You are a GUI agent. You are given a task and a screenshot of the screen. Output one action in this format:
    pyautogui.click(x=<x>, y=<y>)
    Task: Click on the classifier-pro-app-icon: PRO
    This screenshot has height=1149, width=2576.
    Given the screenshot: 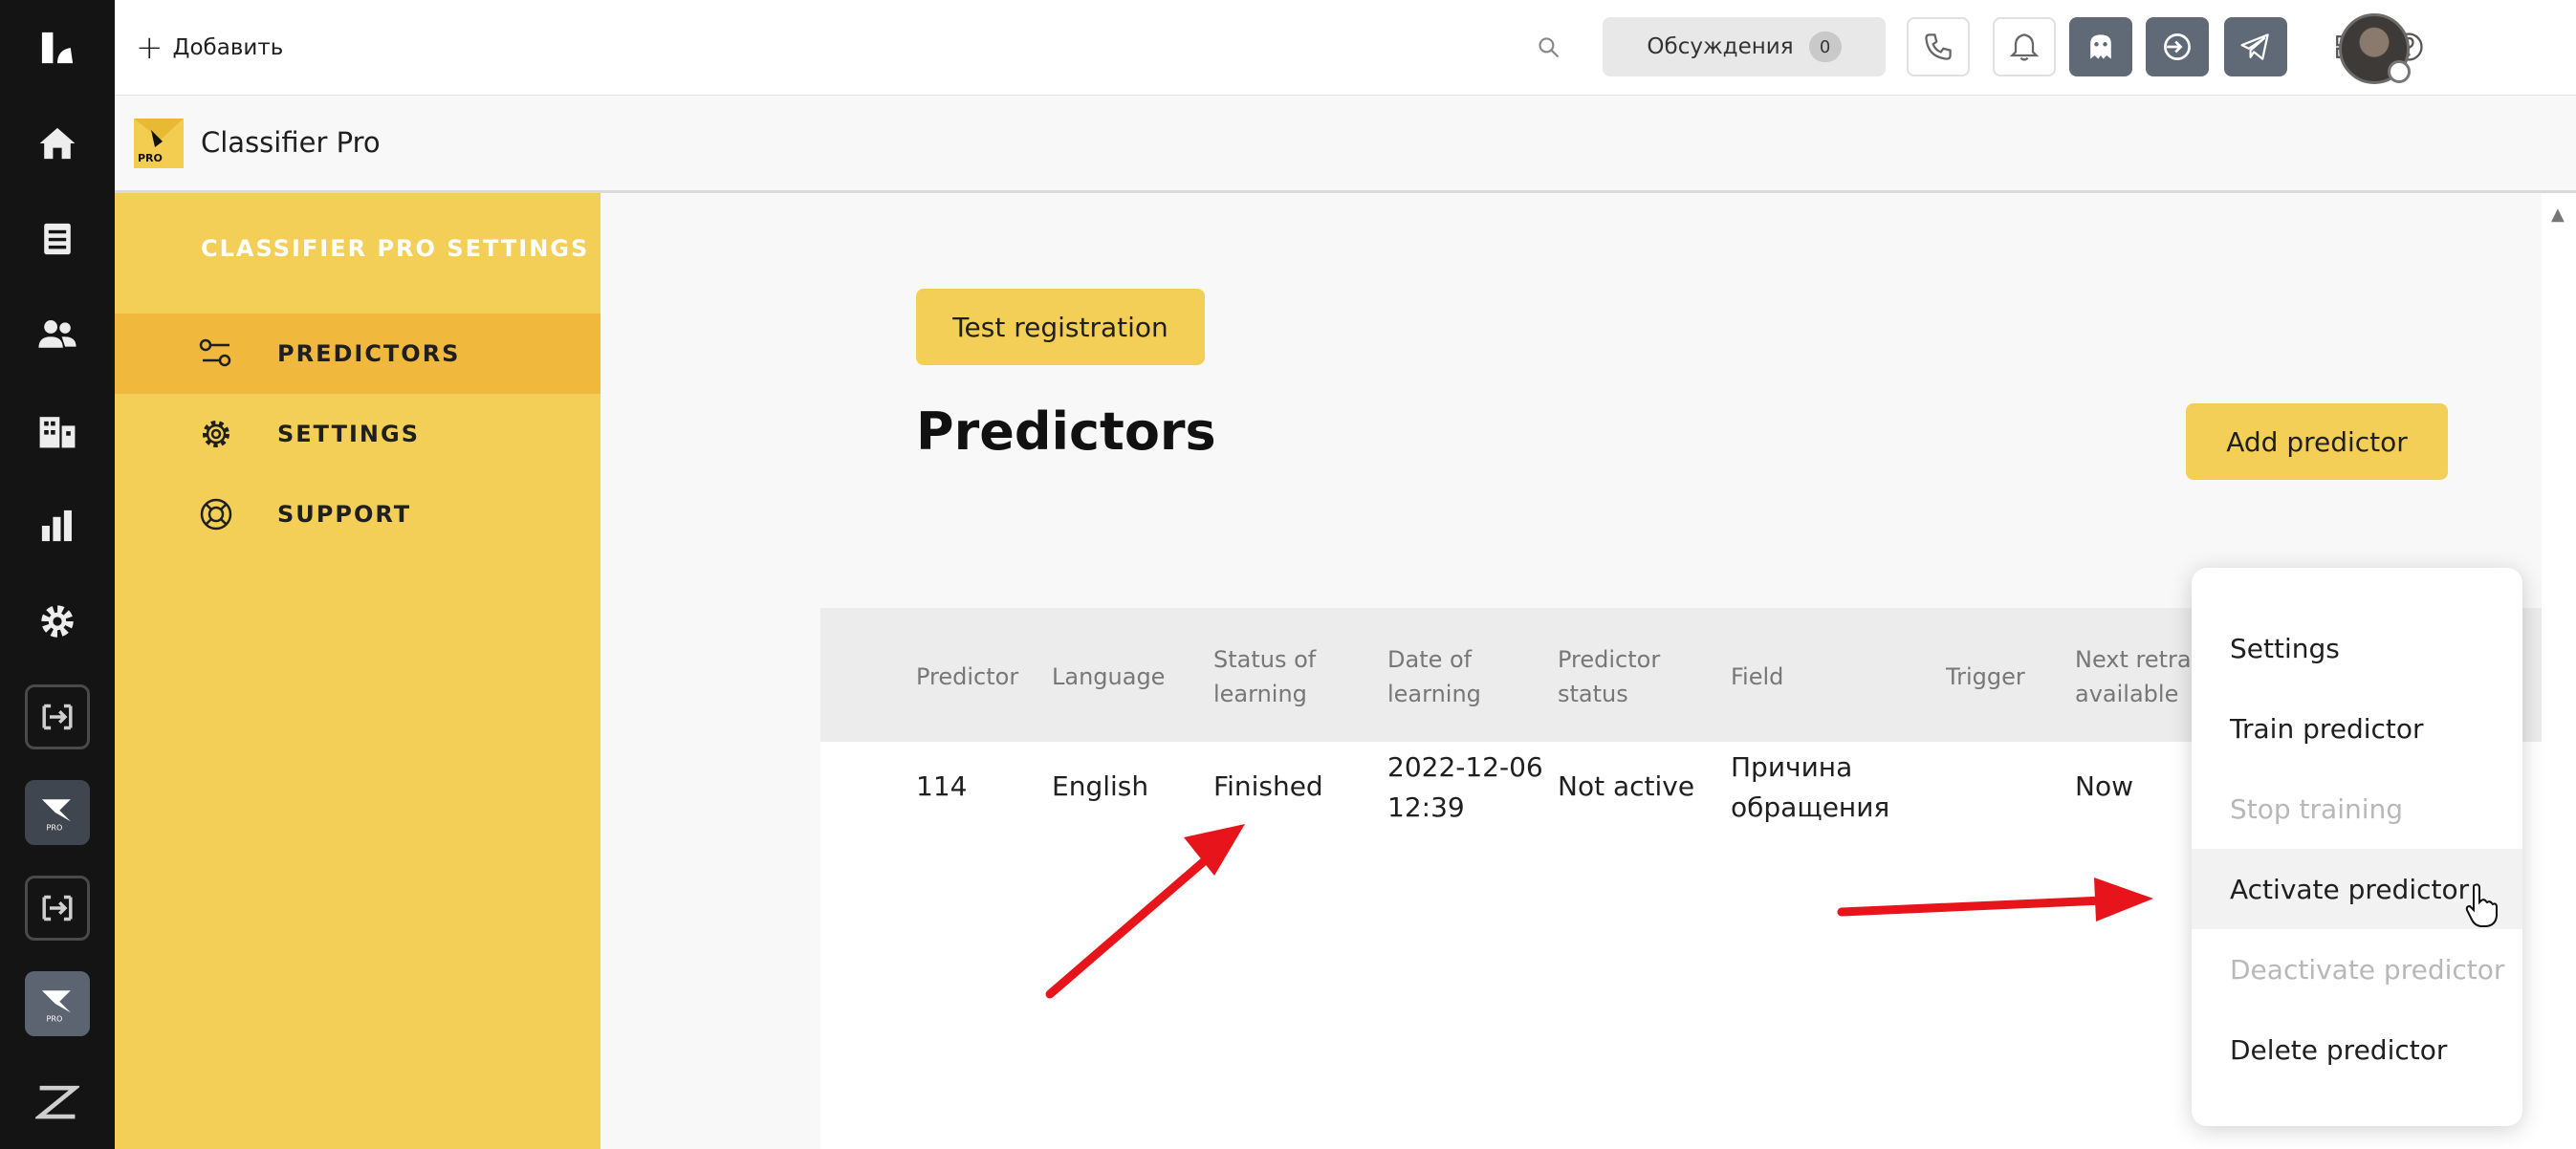 What is the action you would take?
    pyautogui.click(x=57, y=813)
    